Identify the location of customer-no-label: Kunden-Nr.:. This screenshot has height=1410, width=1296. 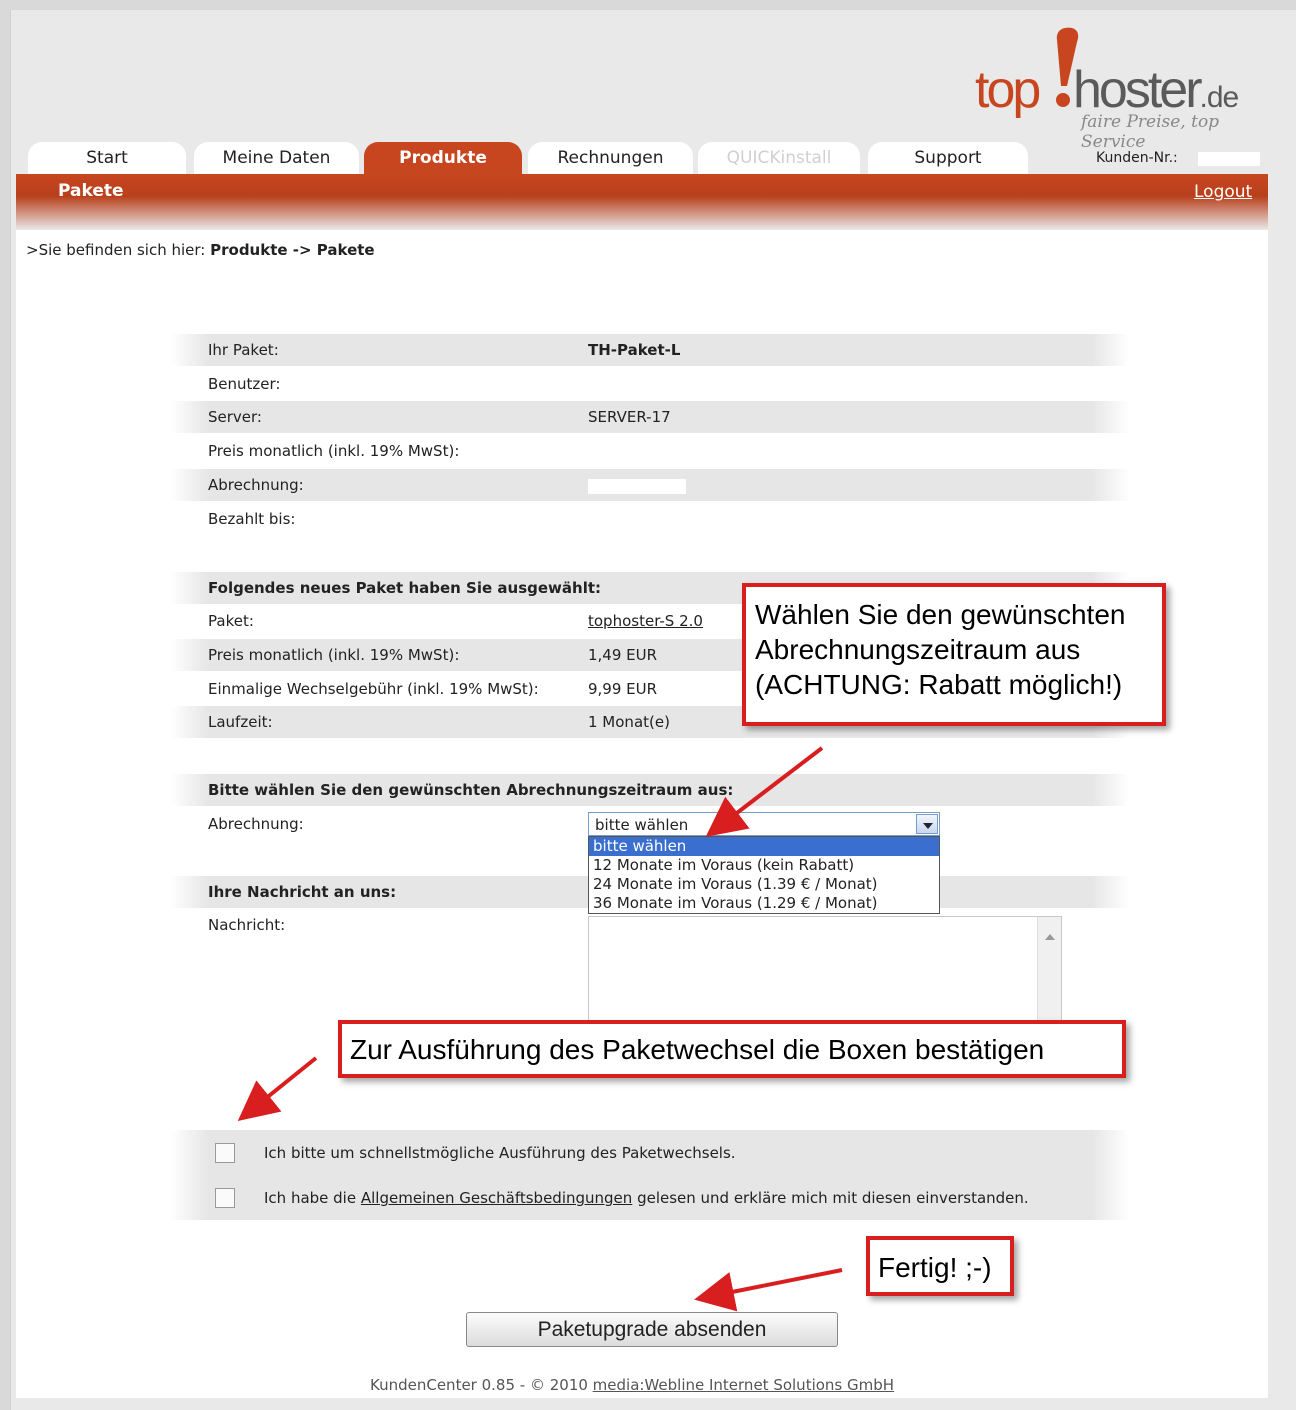
(1137, 158).